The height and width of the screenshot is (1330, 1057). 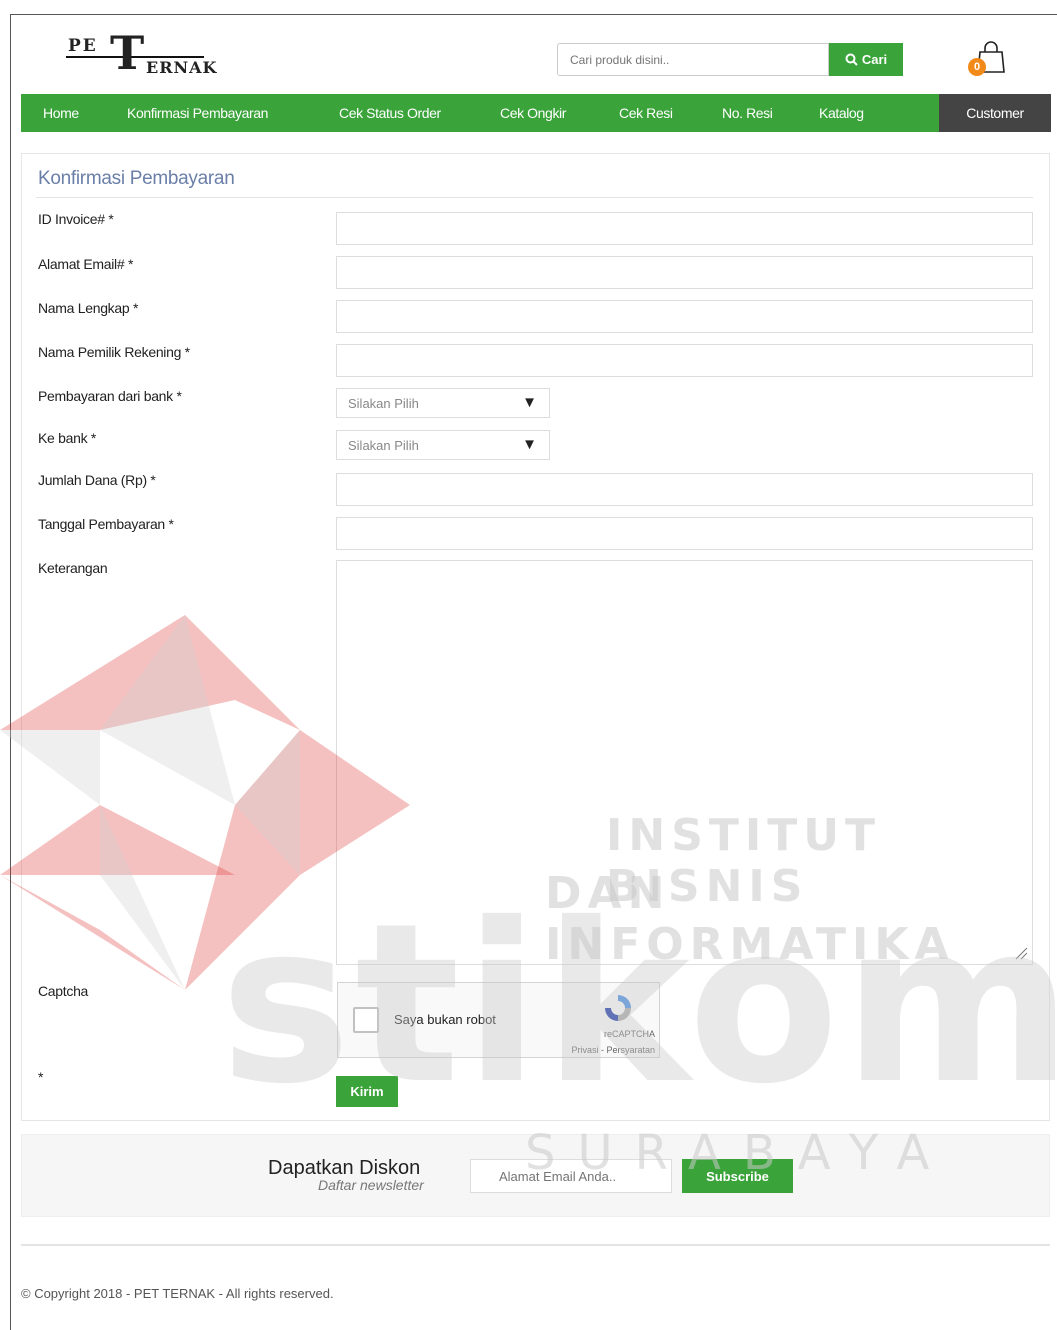 What do you see at coordinates (995, 113) in the screenshot?
I see `nav-customer: Customer` at bounding box center [995, 113].